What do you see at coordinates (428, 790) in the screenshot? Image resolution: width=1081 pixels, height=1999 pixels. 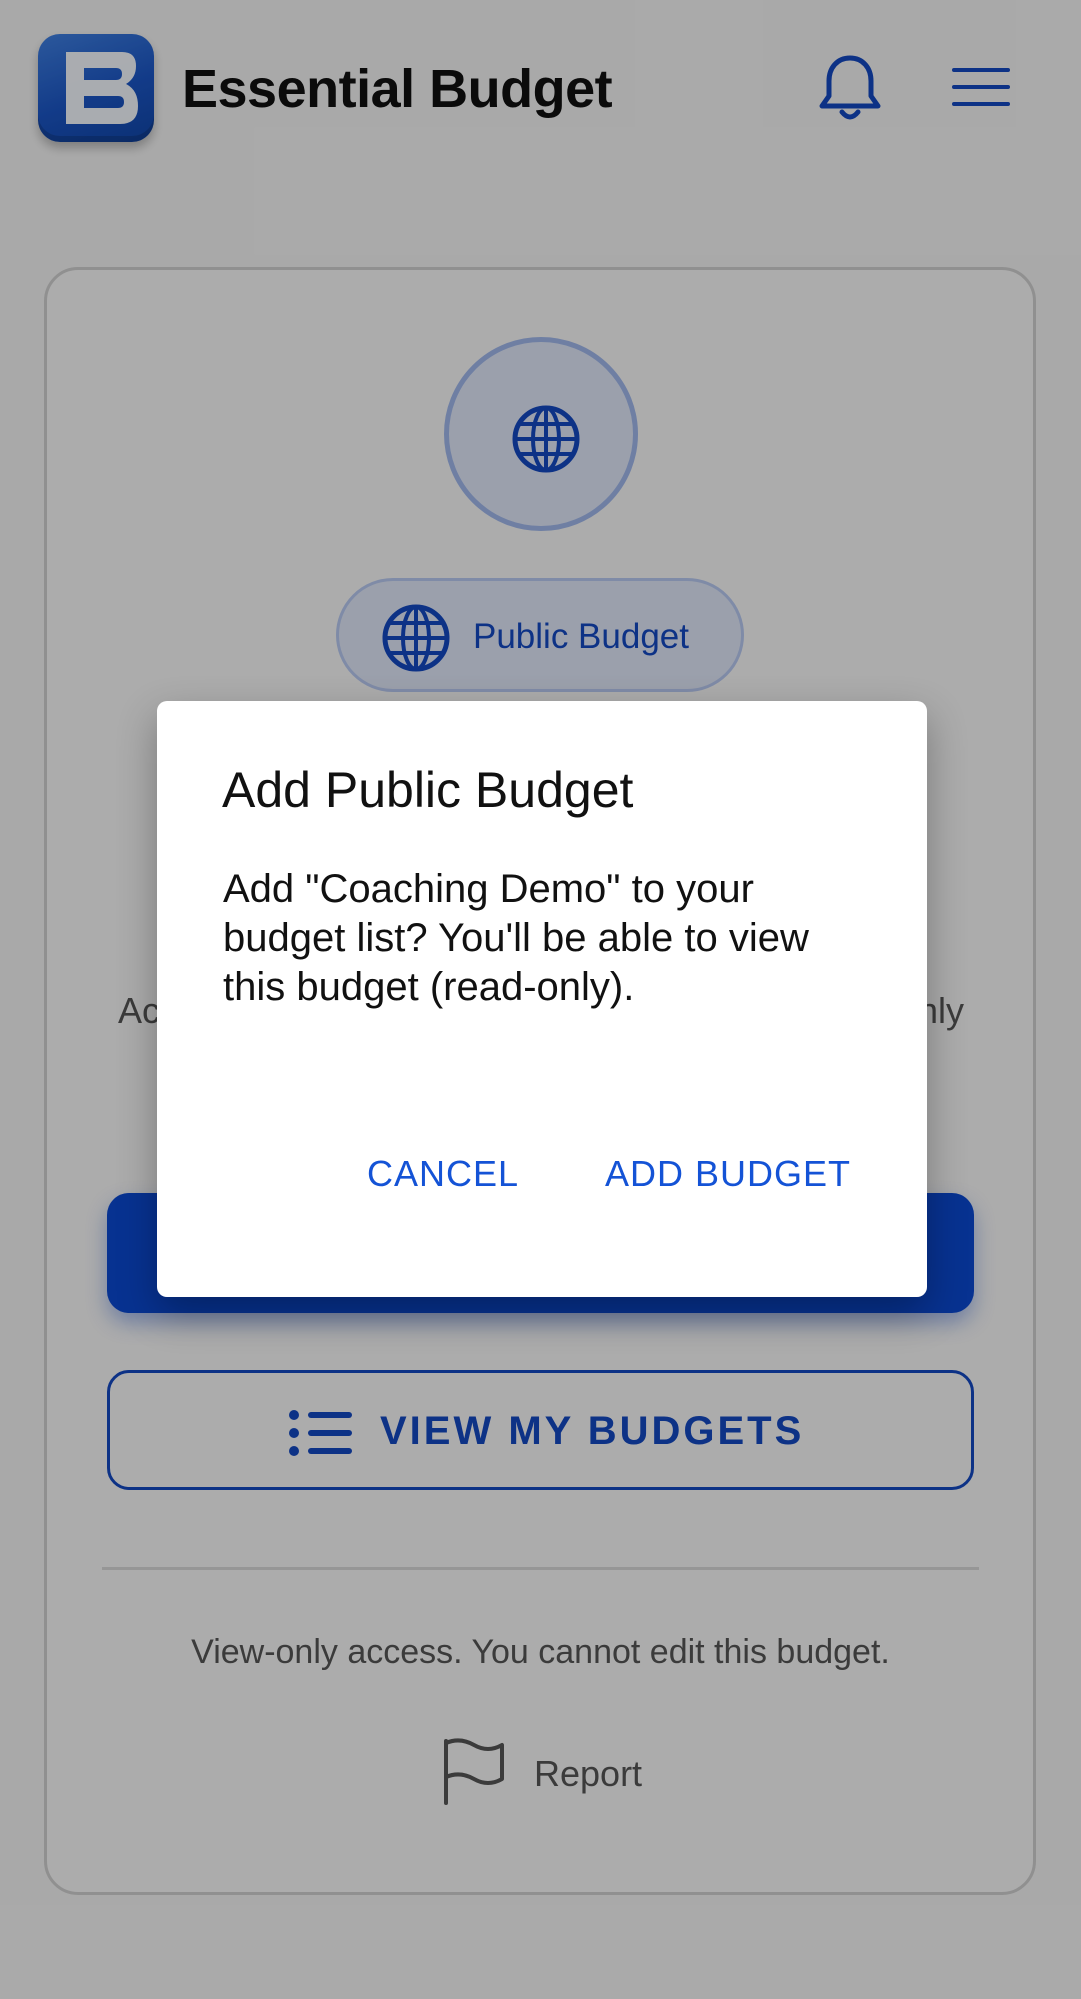 I see `dialog-title: Add Public Budget` at bounding box center [428, 790].